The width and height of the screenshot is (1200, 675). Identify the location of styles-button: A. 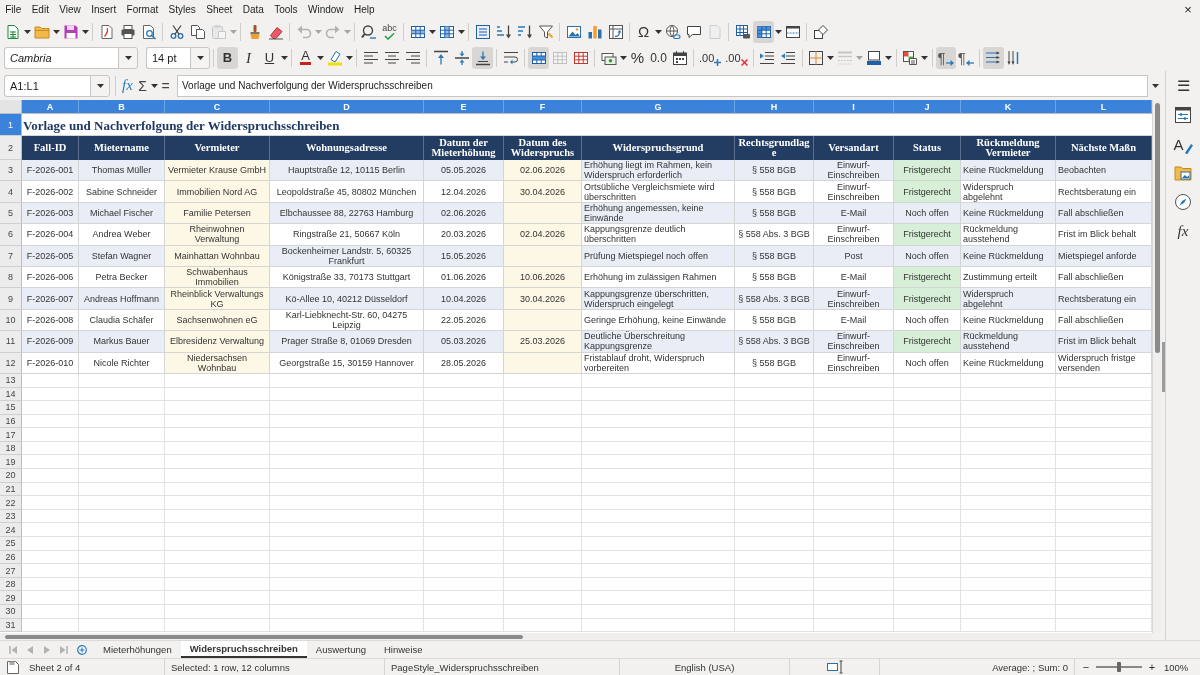
(1183, 144).